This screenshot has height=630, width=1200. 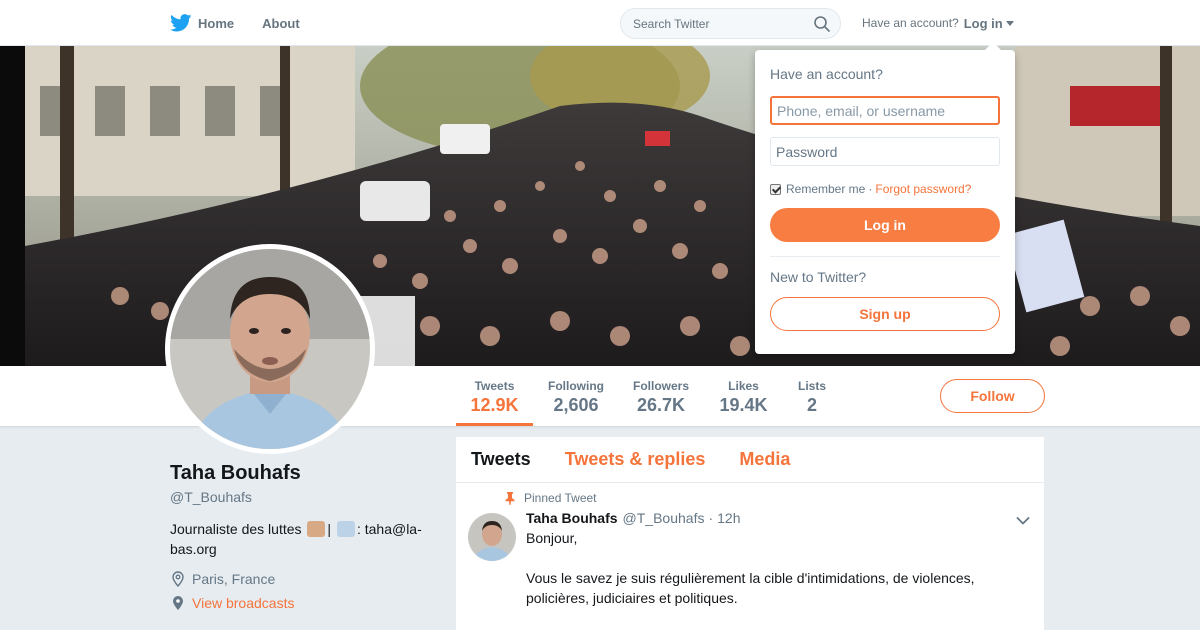 What do you see at coordinates (660, 386) in the screenshot?
I see `stat-followers-label: Followers` at bounding box center [660, 386].